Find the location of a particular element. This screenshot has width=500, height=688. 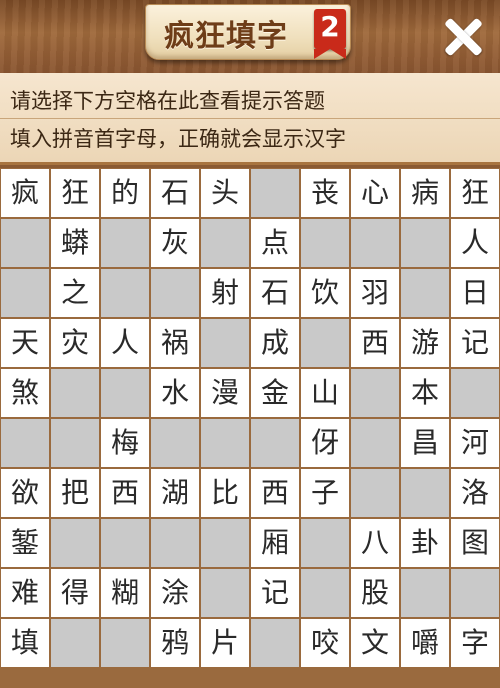

board-cell: 成 is located at coordinates (275, 343).